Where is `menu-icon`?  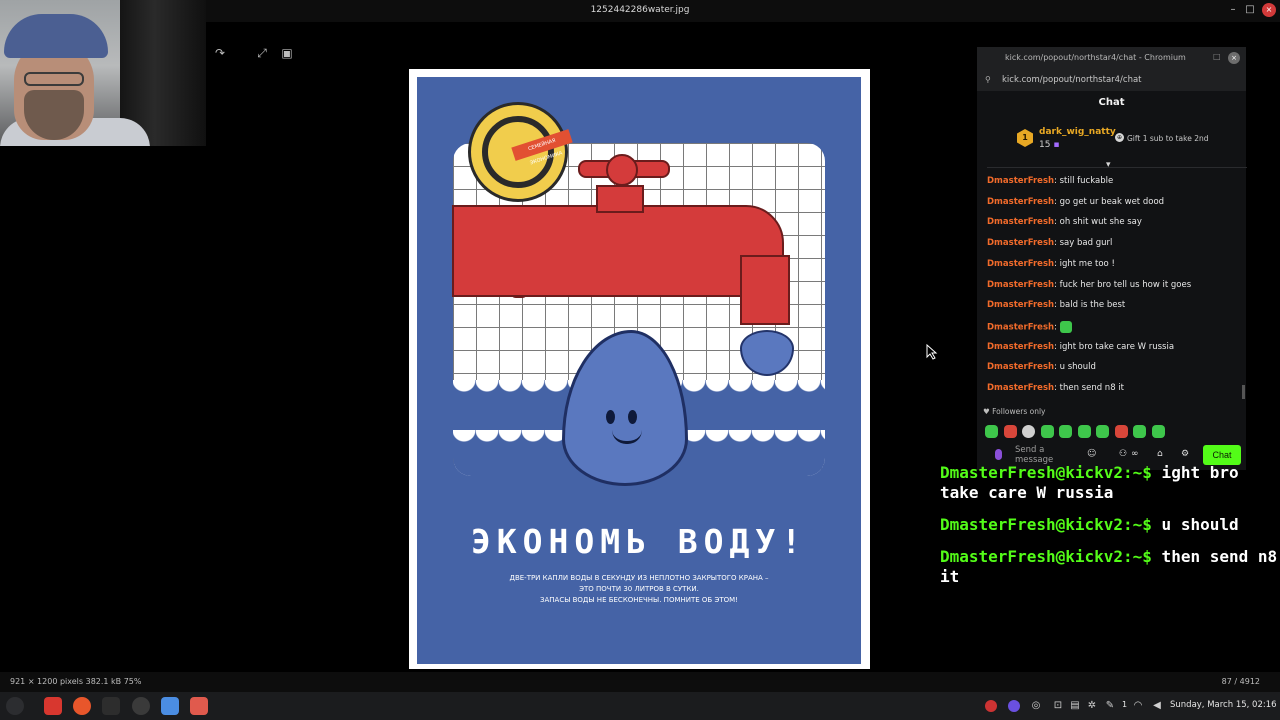 menu-icon is located at coordinates (15, 706).